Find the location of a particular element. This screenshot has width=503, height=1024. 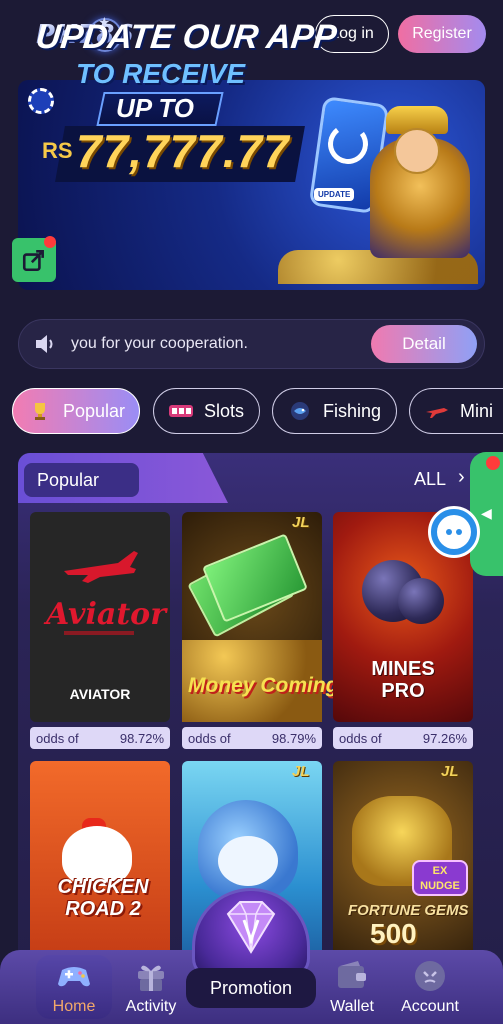

game-title-line1: MINES is located at coordinates (403, 669).